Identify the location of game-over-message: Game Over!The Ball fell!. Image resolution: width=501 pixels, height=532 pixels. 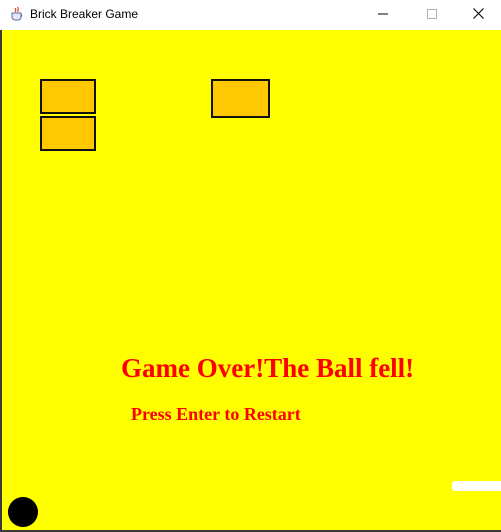
(268, 368).